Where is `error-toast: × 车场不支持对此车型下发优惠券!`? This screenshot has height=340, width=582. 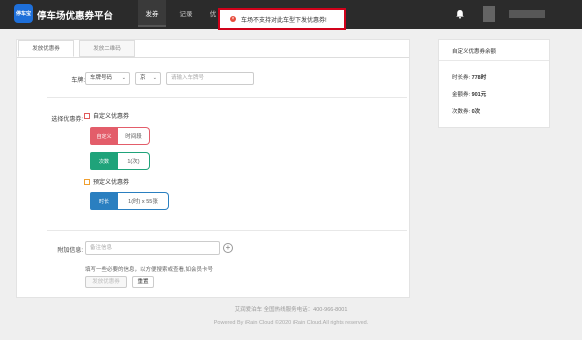 error-toast: × 车场不支持对此车型下发优惠券! is located at coordinates (282, 19).